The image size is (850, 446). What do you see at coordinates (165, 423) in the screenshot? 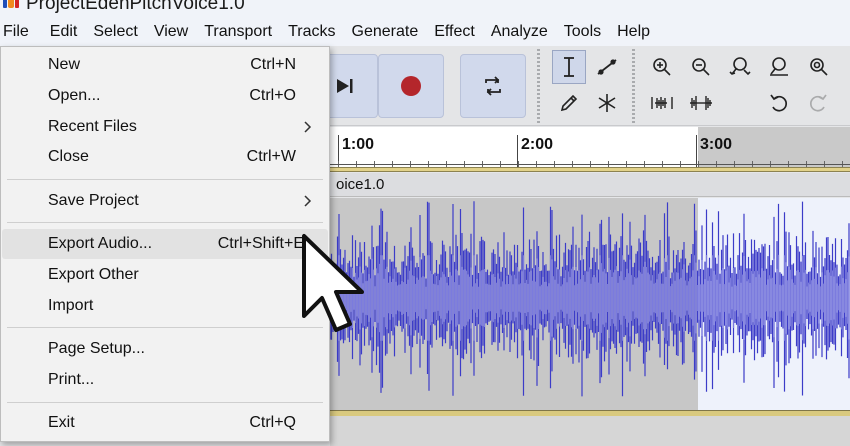
I see `menu-item-exit: Exit Ctrl+Q` at bounding box center [165, 423].